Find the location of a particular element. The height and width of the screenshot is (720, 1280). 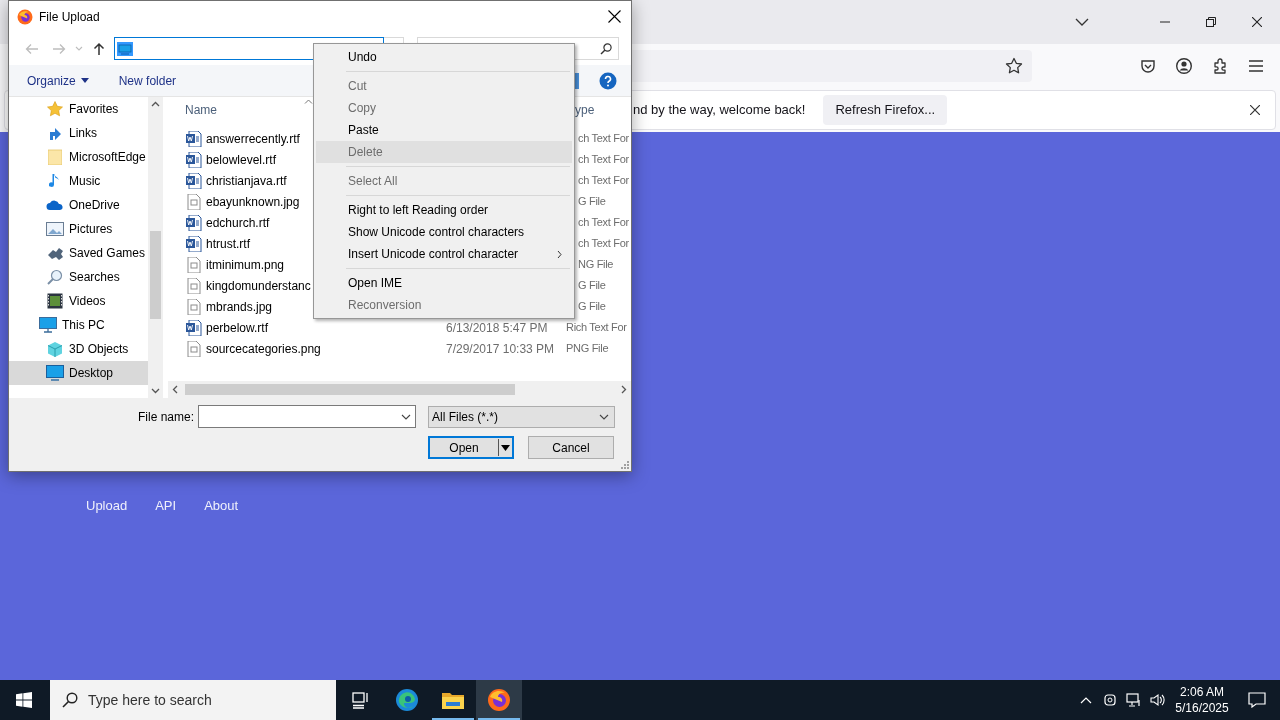

notification-message: nd by the way, welcome back! is located at coordinates (719, 110).